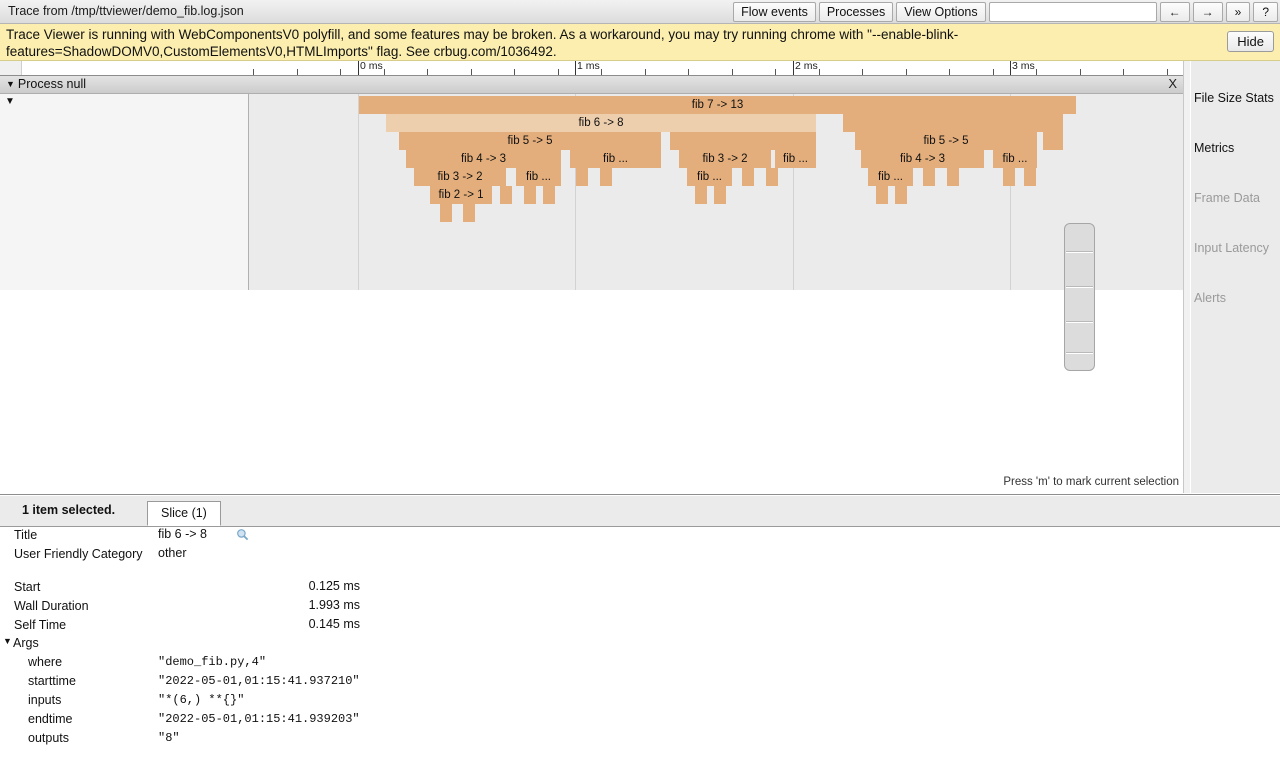 The width and height of the screenshot is (1280, 777). What do you see at coordinates (1079, 297) in the screenshot?
I see `vertical-zoom-slider` at bounding box center [1079, 297].